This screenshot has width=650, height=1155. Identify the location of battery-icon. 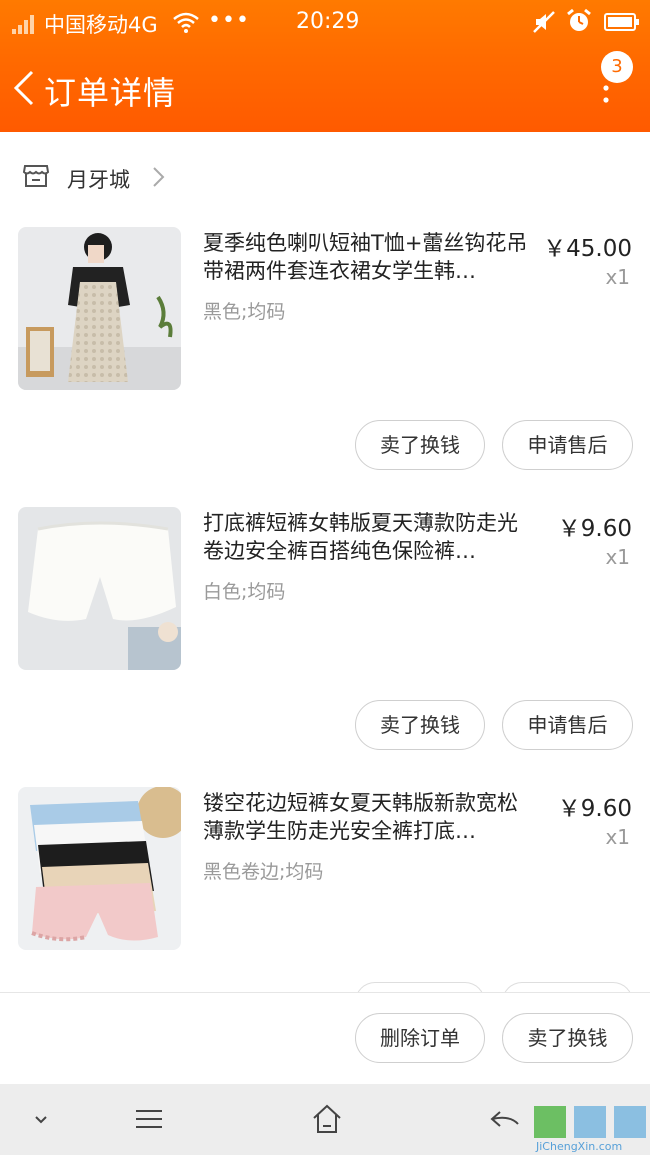
(621, 22).